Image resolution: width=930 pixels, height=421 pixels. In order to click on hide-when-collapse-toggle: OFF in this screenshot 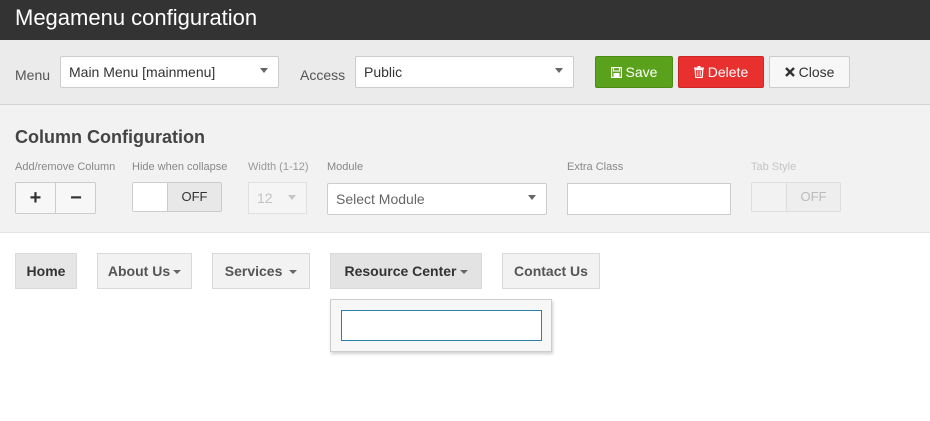, I will do `click(177, 197)`.